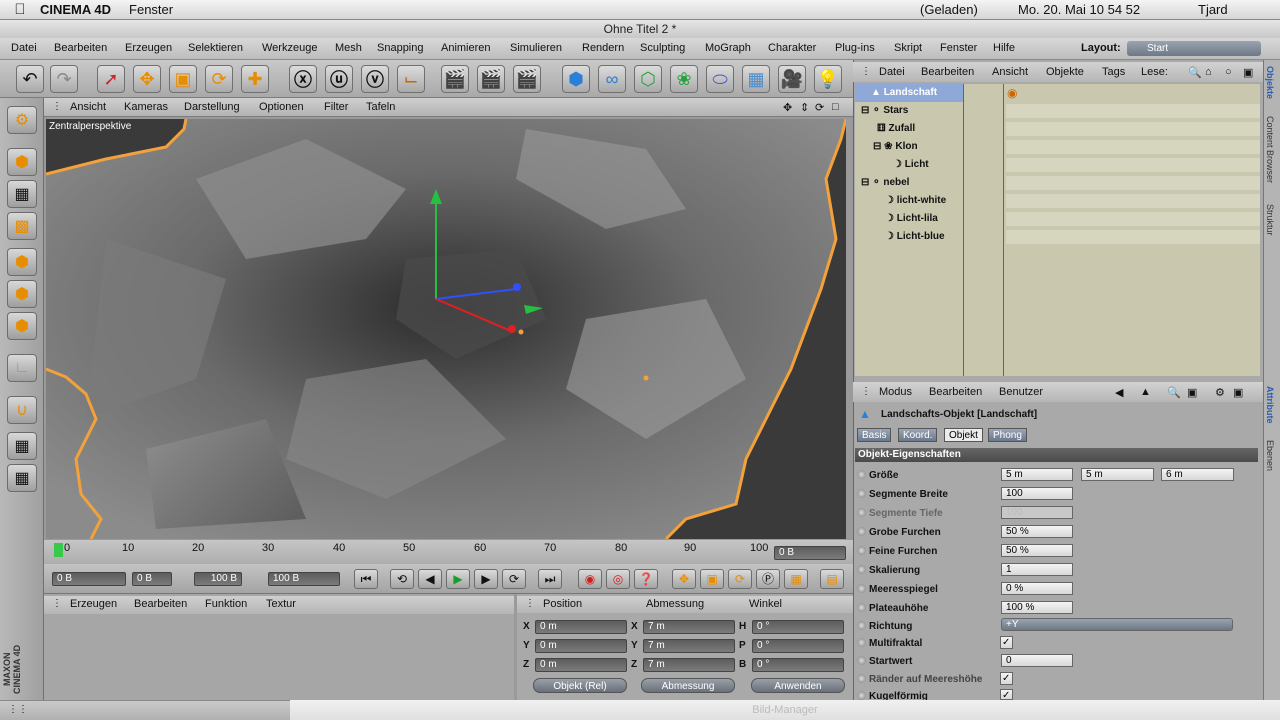  Describe the element at coordinates (1037, 531) in the screenshot. I see `coarse-furrows-value: 50 %` at that location.